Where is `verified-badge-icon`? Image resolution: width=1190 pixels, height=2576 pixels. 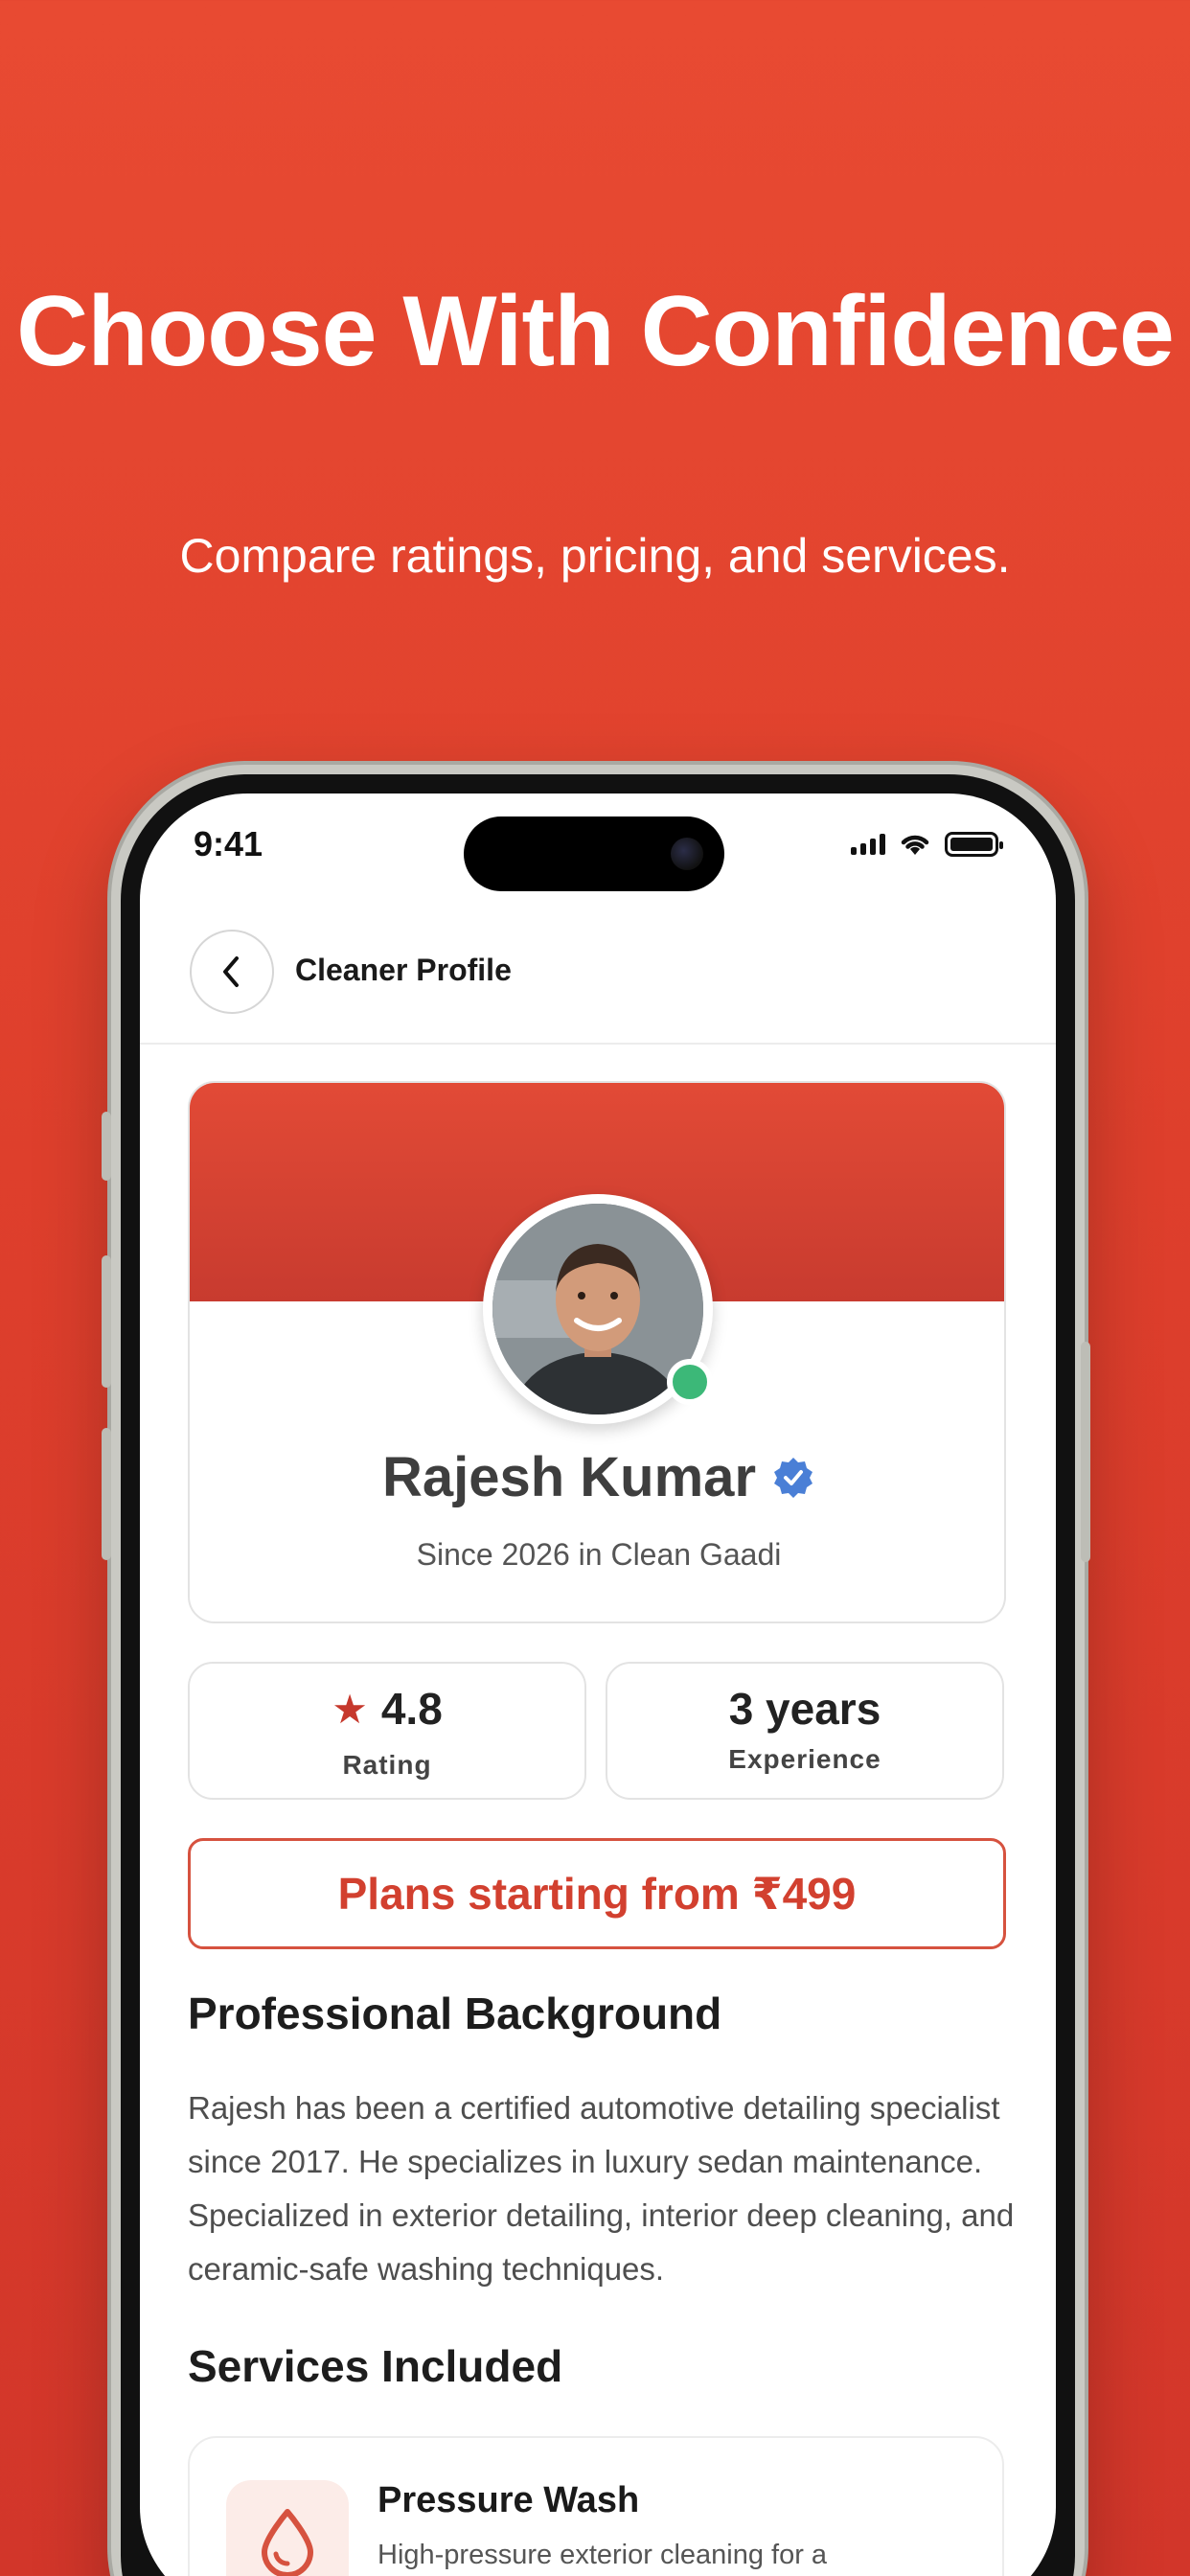
verified-badge-icon is located at coordinates (794, 1477).